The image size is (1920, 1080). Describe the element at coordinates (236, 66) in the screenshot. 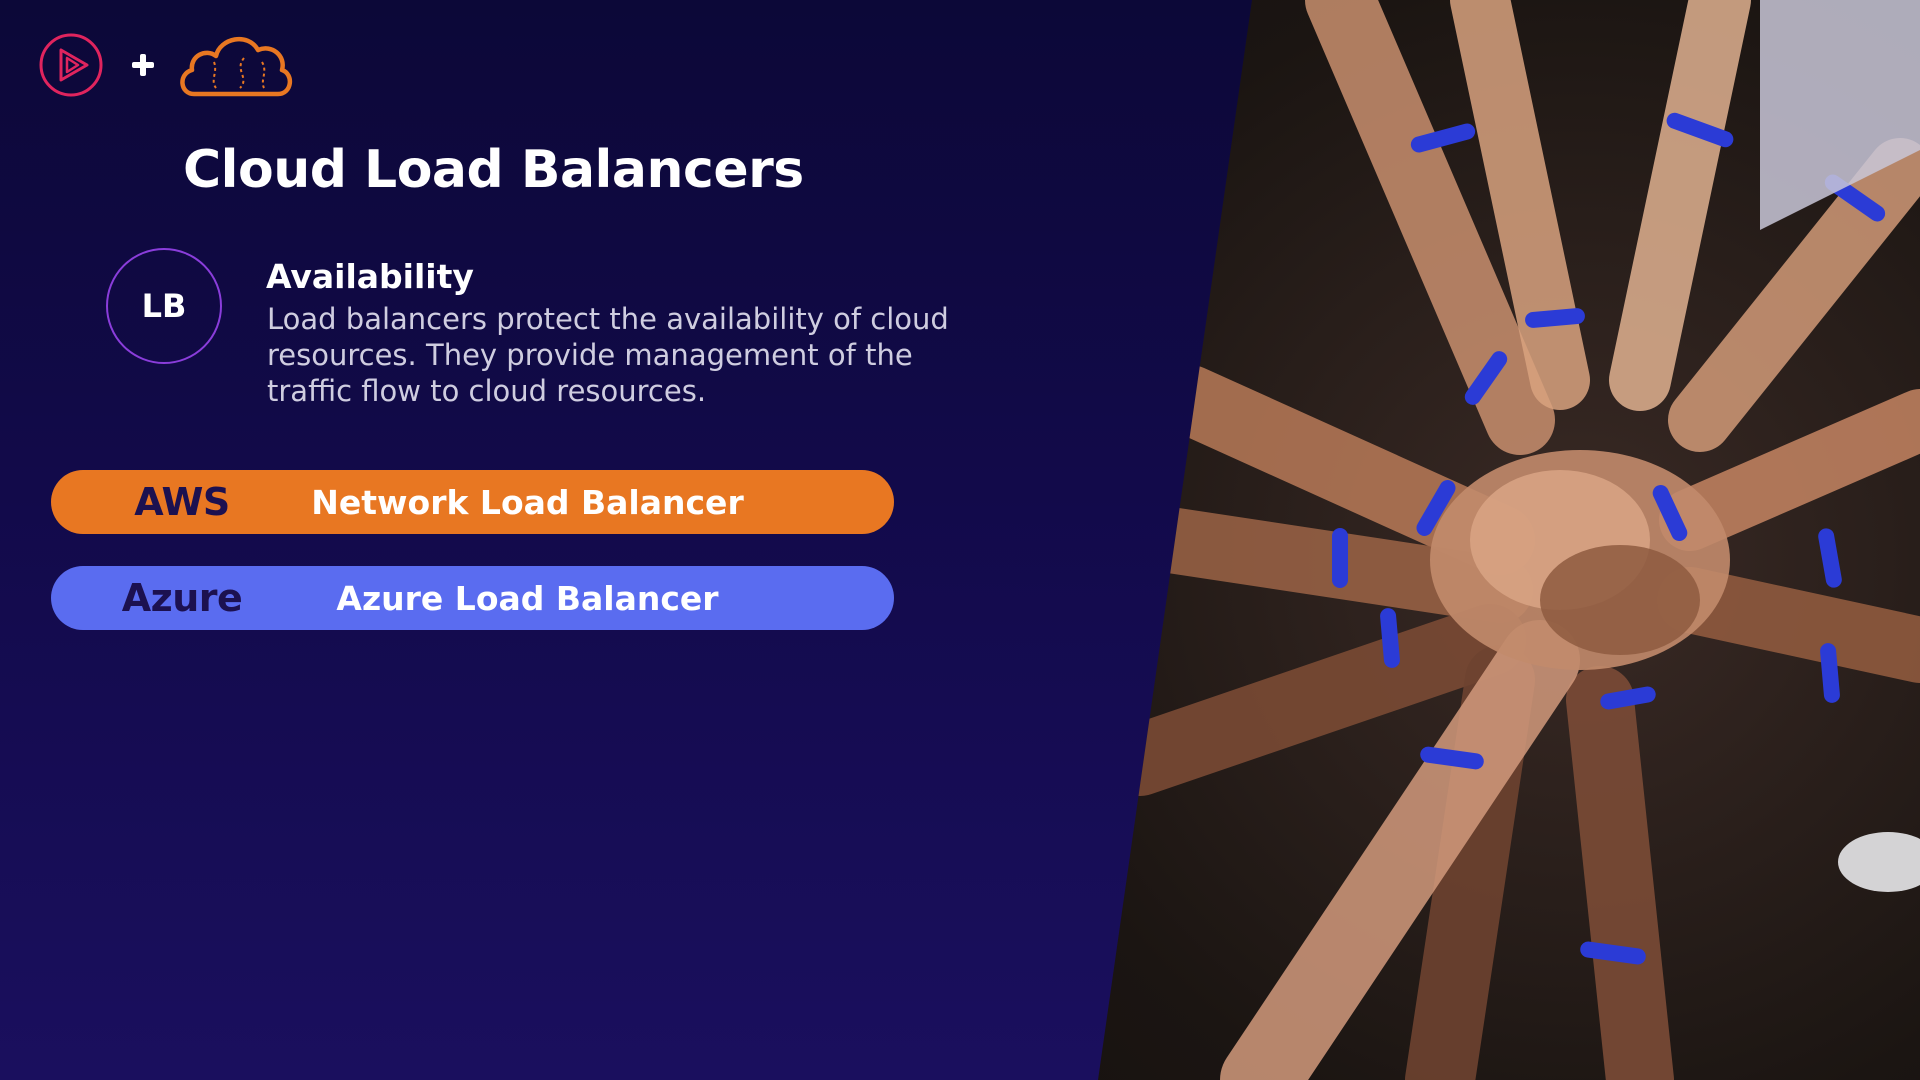

I see `cloud-logo-icon` at that location.